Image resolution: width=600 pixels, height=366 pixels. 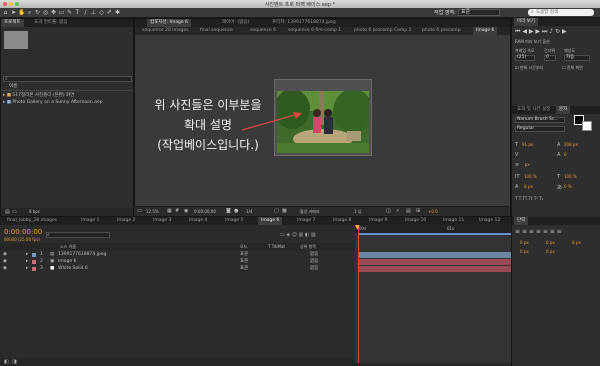 What do you see at coordinates (37, 12) in the screenshot?
I see `rotate-tool-icon: ↻` at bounding box center [37, 12].